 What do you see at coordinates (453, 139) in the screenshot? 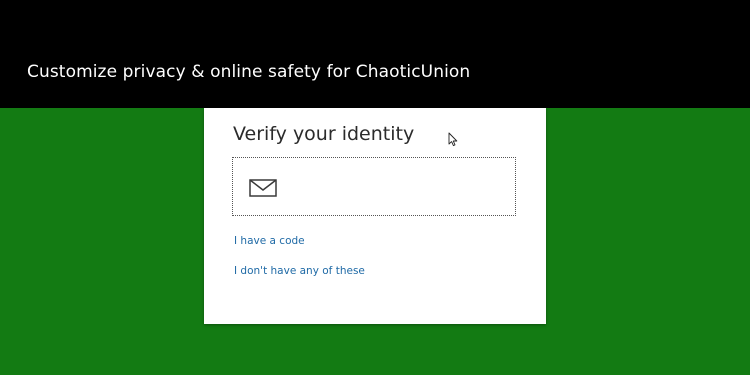
I see `mouse-cursor-icon` at bounding box center [453, 139].